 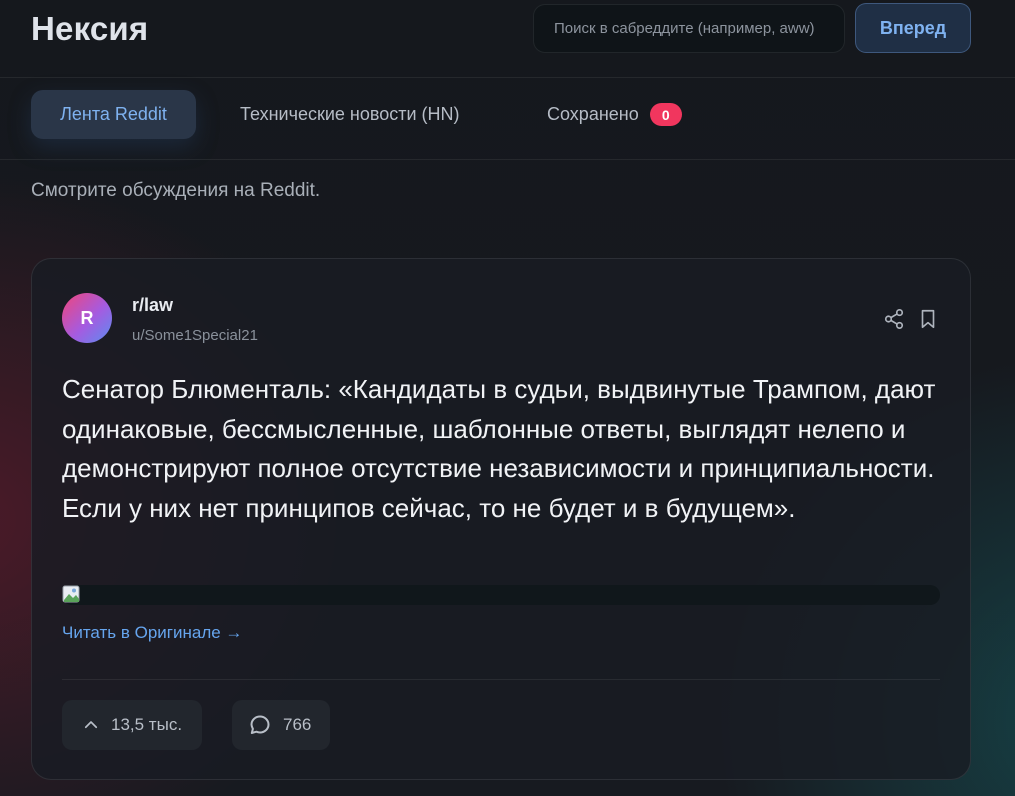 I want to click on tab-saved: Сохранено 0, so click(x=614, y=114).